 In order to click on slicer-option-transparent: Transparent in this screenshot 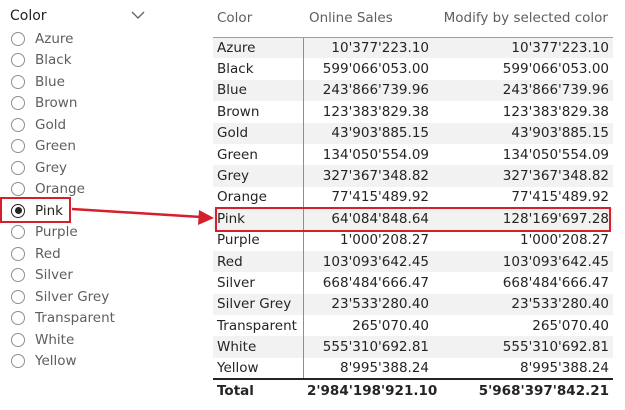, I will do `click(75, 319)`.